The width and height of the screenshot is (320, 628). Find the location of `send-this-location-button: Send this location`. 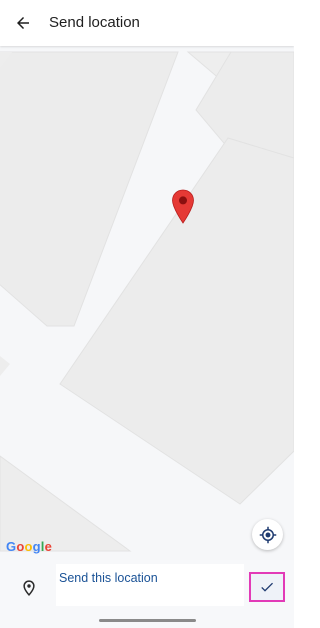

send-this-location-button: Send this location is located at coordinates (150, 585).